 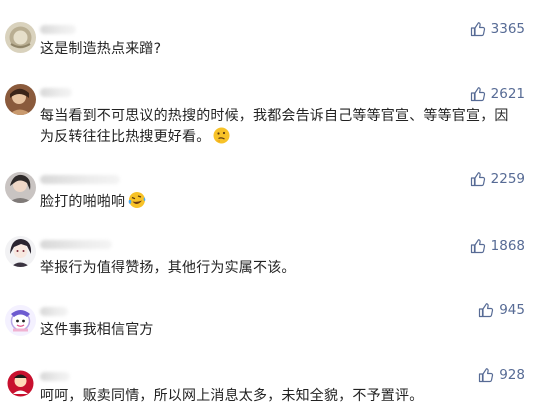 What do you see at coordinates (221, 139) in the screenshot?
I see `thinking-emoji` at bounding box center [221, 139].